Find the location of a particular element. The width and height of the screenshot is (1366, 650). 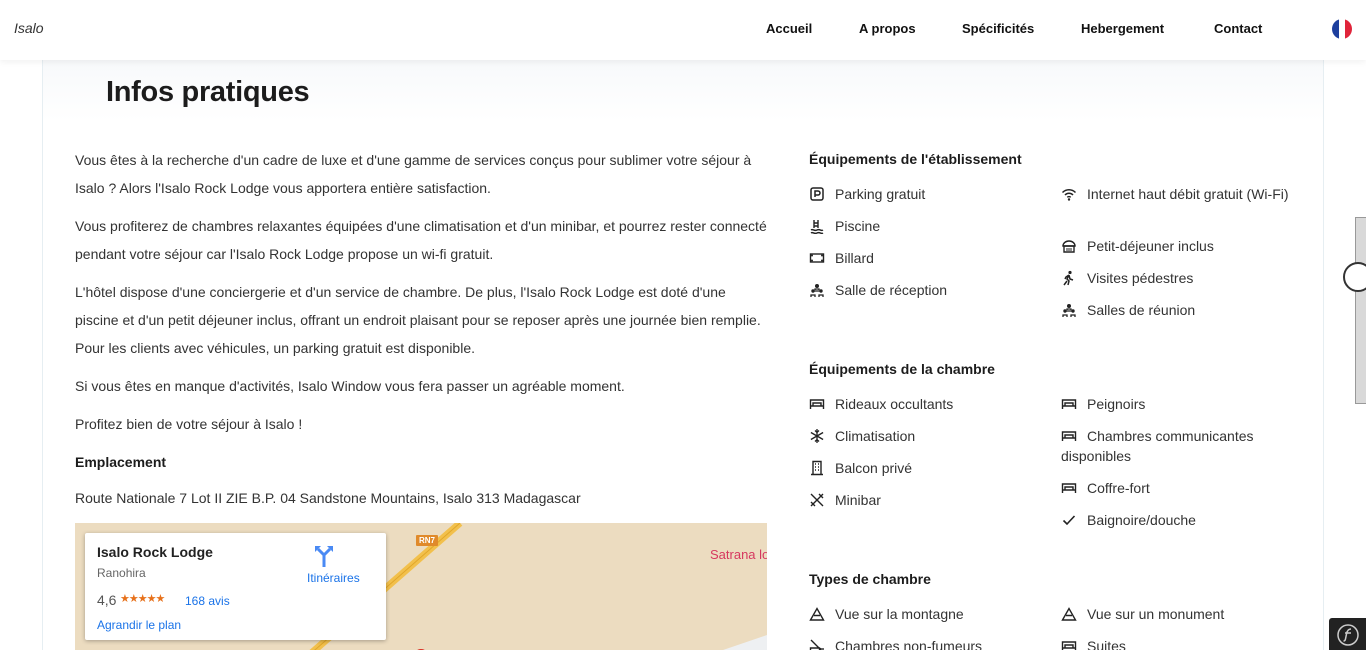

amenity-label: Billard is located at coordinates (854, 258).